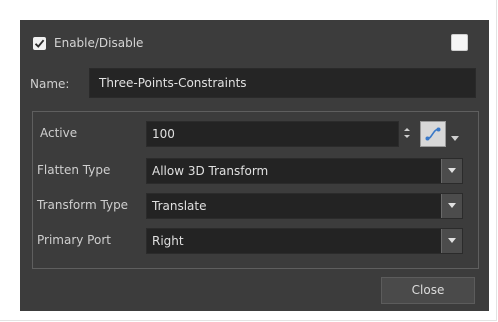  I want to click on transform-type-dropdown-button, so click(451, 206).